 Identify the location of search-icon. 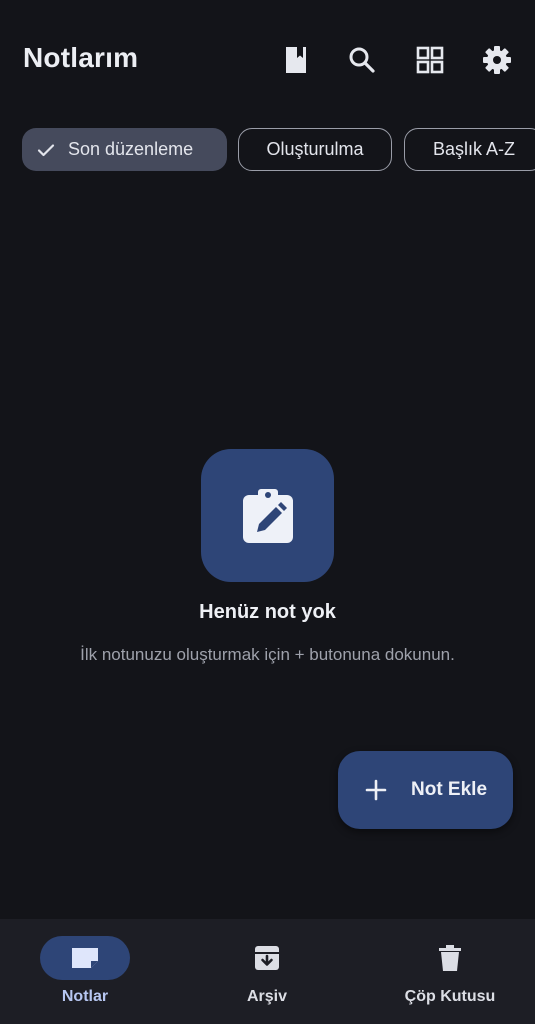
(362, 60).